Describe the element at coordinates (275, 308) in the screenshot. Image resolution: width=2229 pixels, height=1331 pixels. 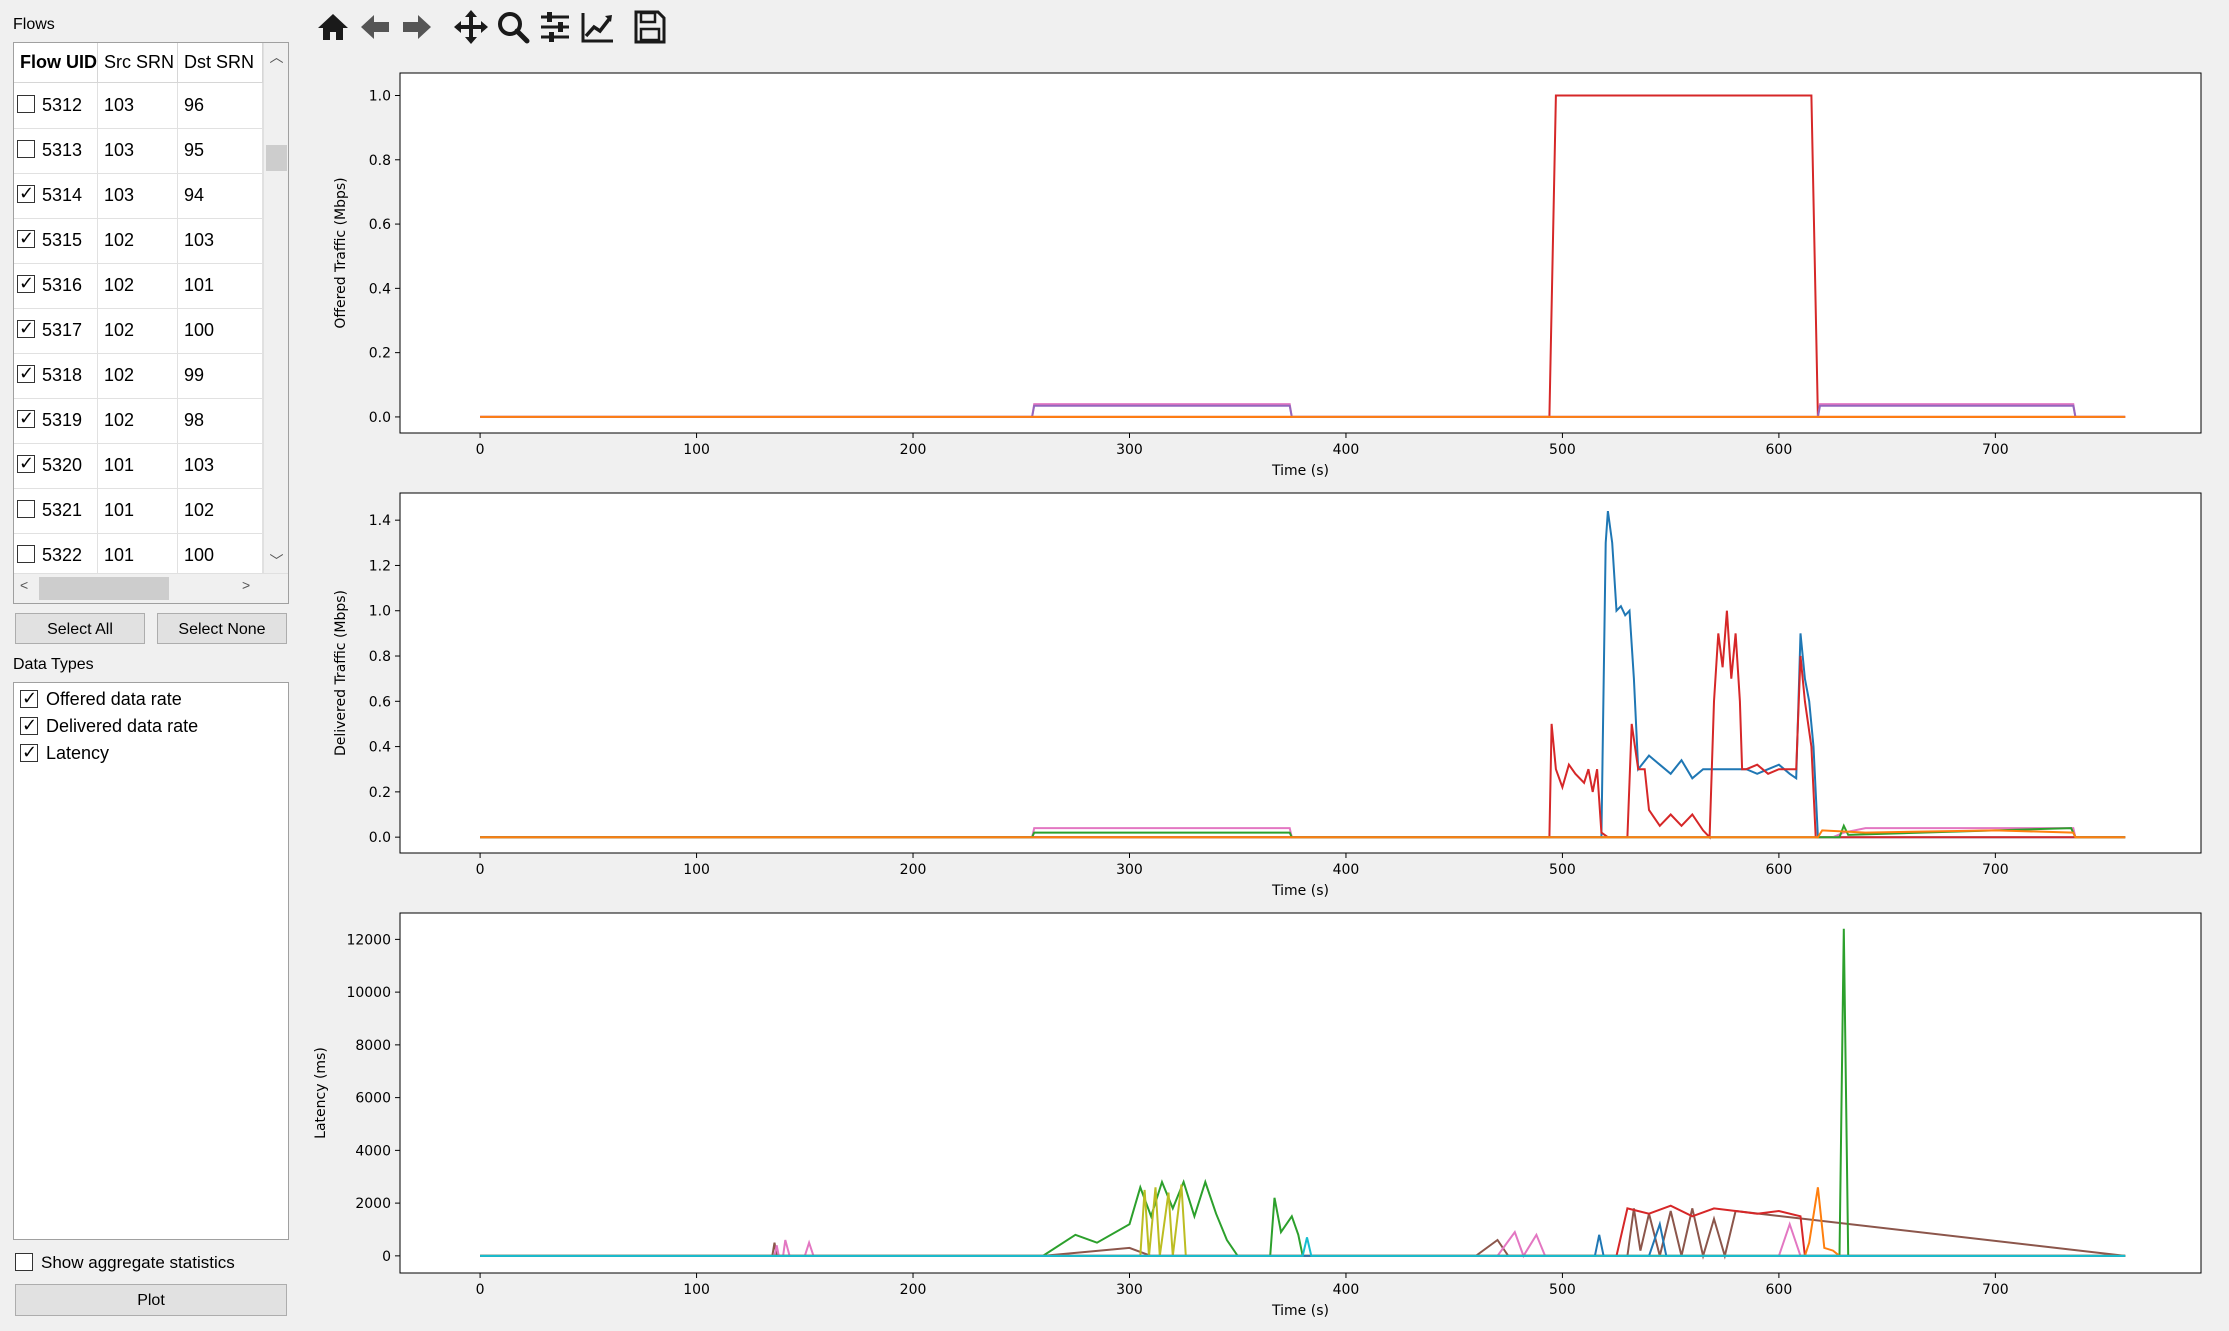
I see `vertical-scrollbar: ︿ ﹀` at that location.